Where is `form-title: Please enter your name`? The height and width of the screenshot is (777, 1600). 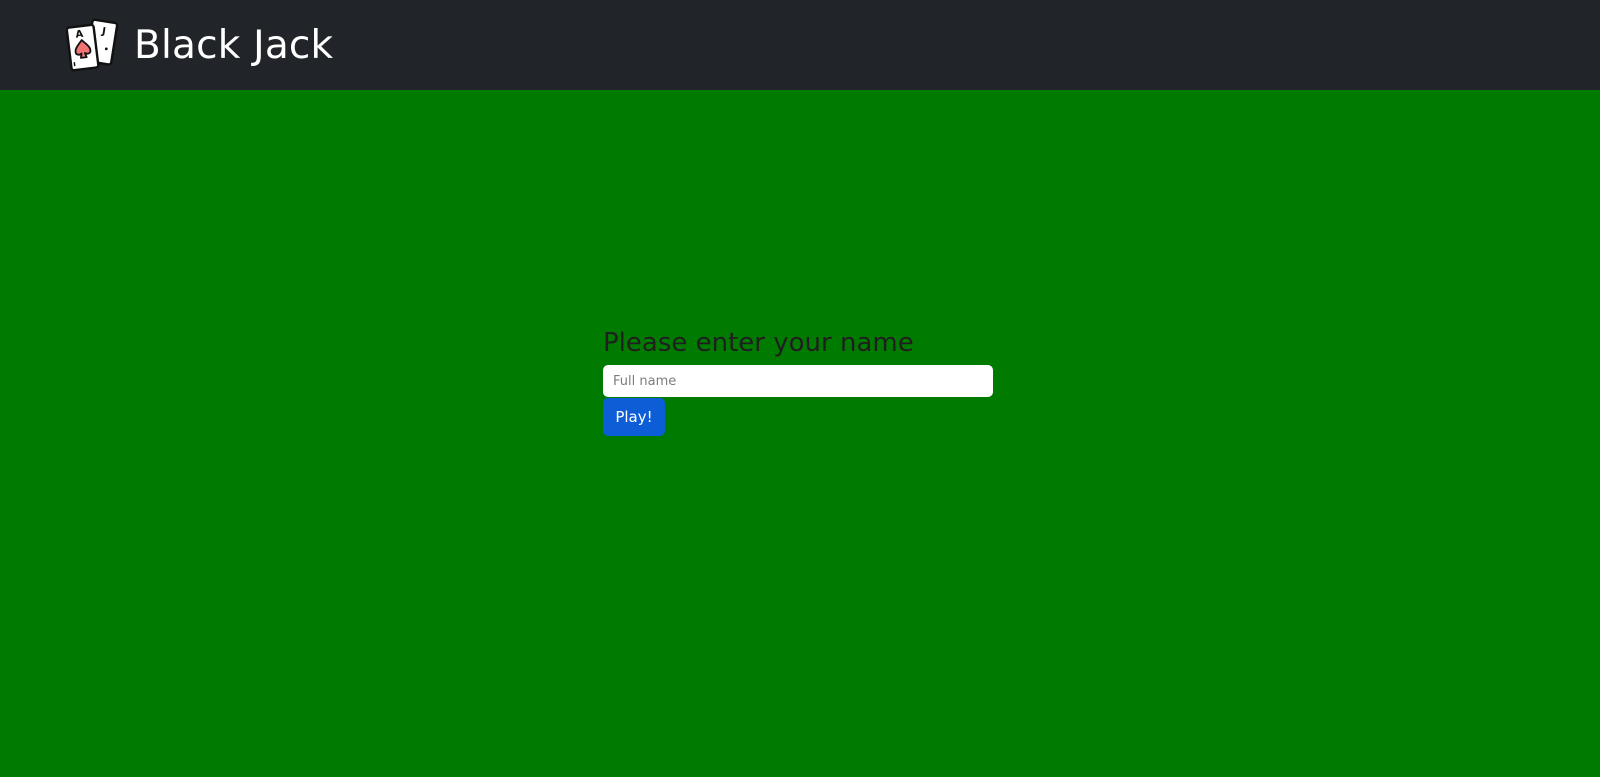
form-title: Please enter your name is located at coordinates (758, 343).